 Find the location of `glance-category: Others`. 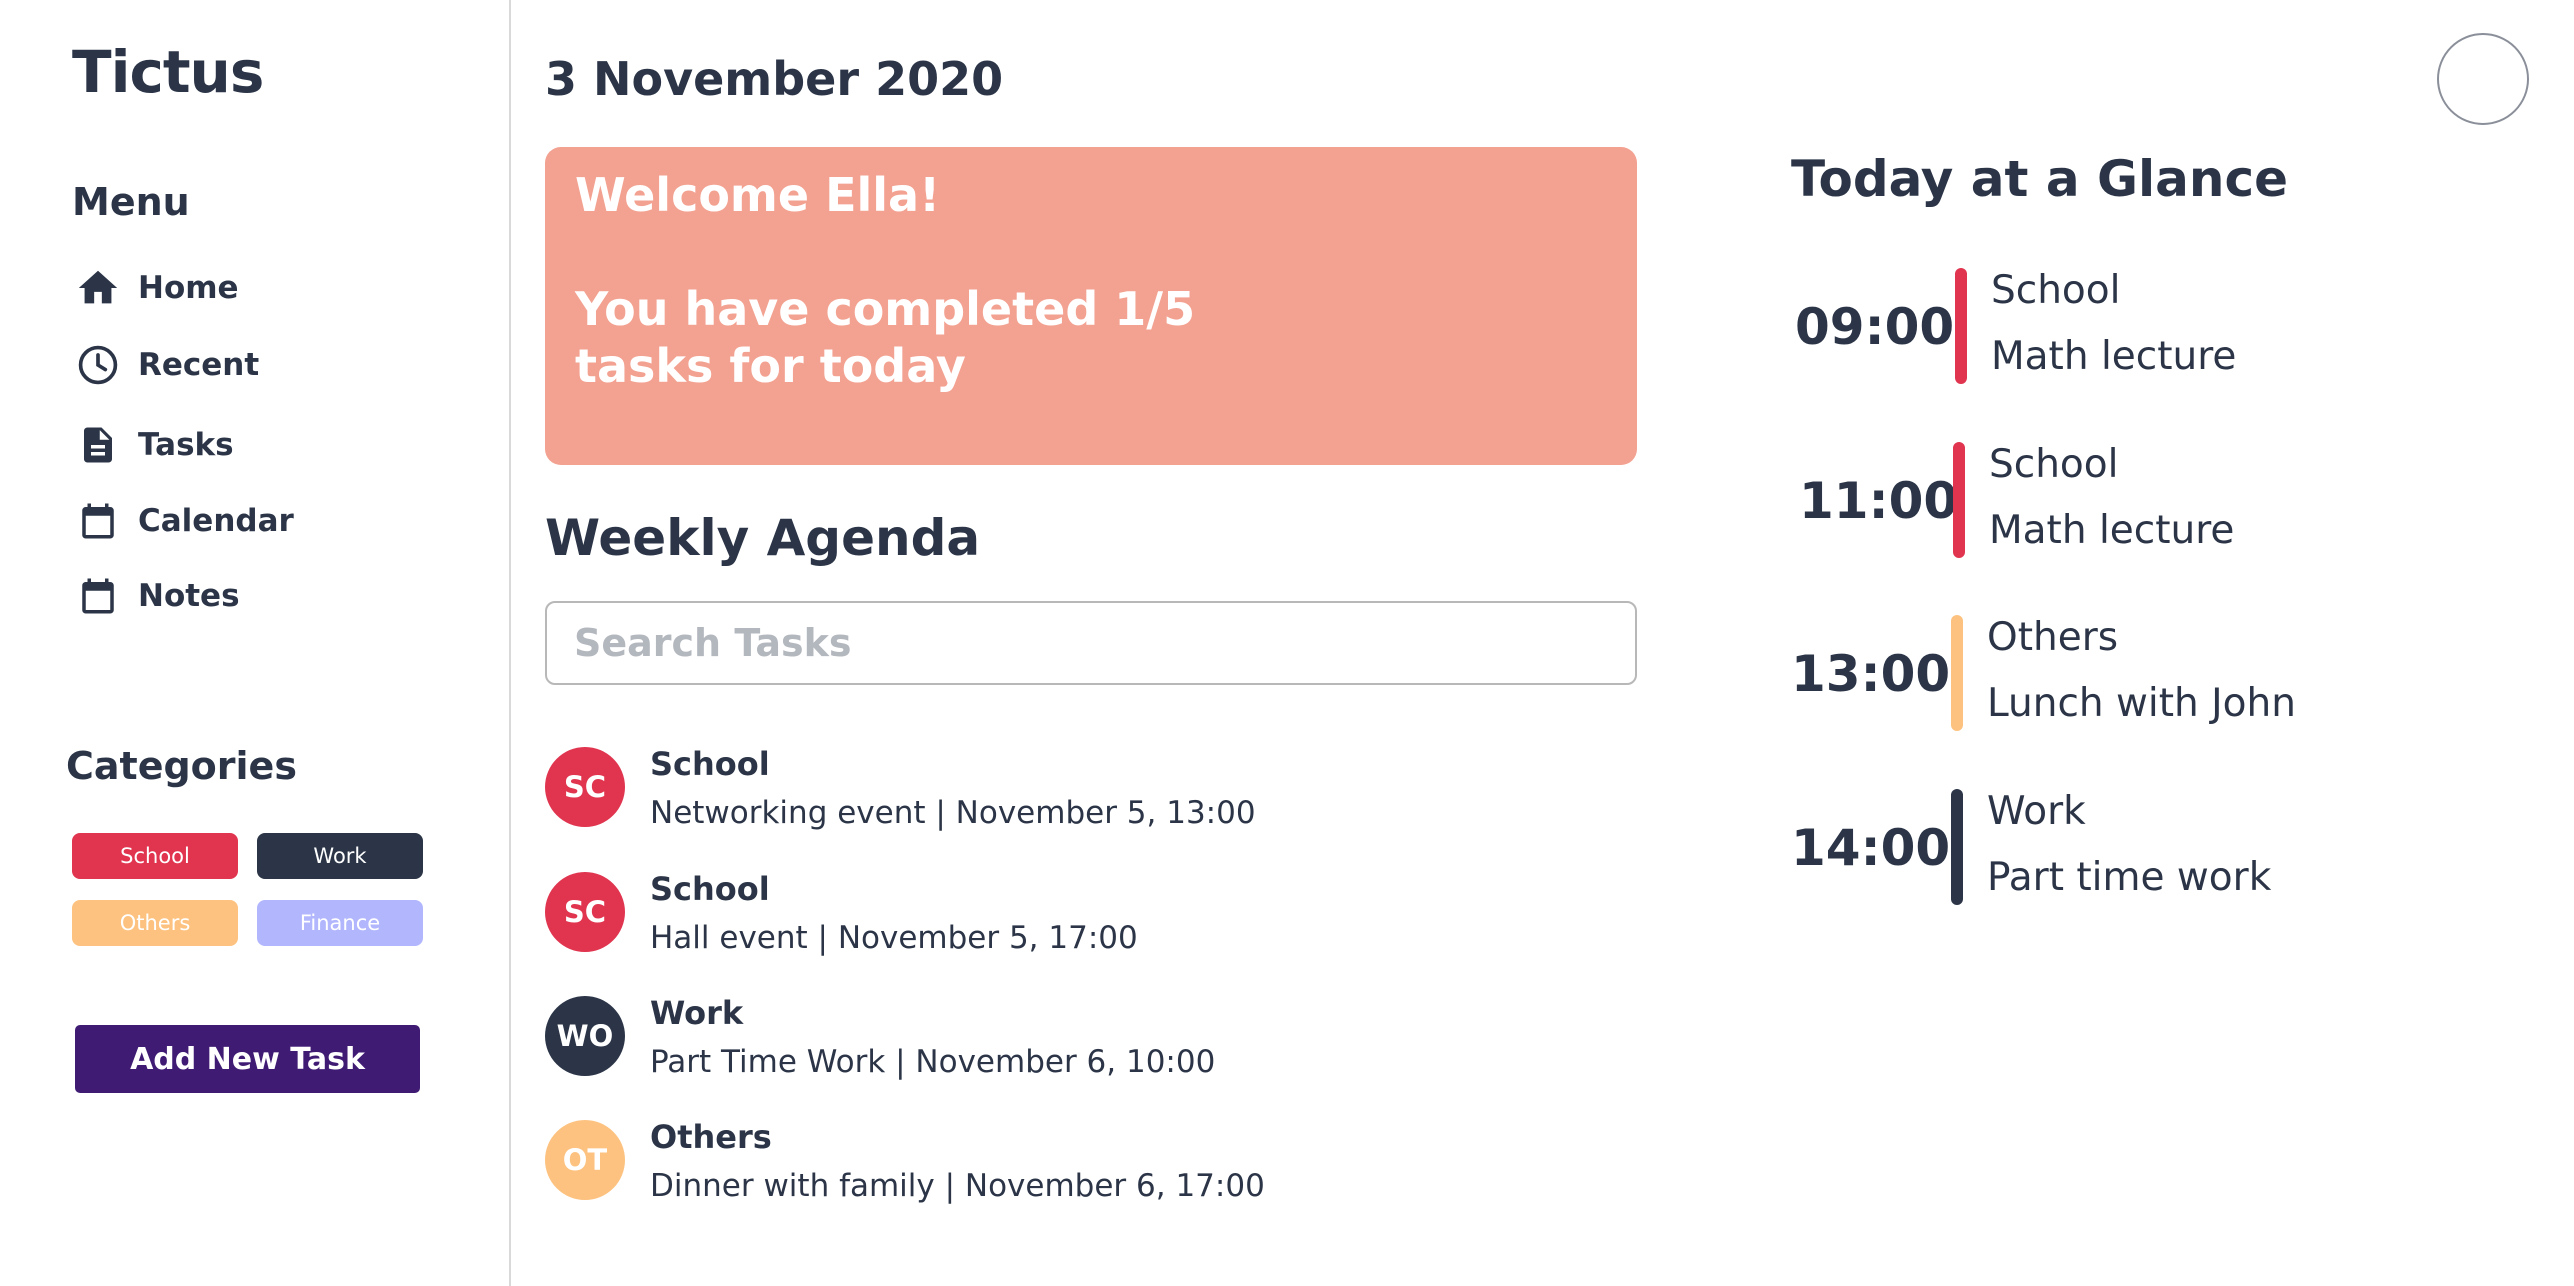

glance-category: Others is located at coordinates (2053, 637).